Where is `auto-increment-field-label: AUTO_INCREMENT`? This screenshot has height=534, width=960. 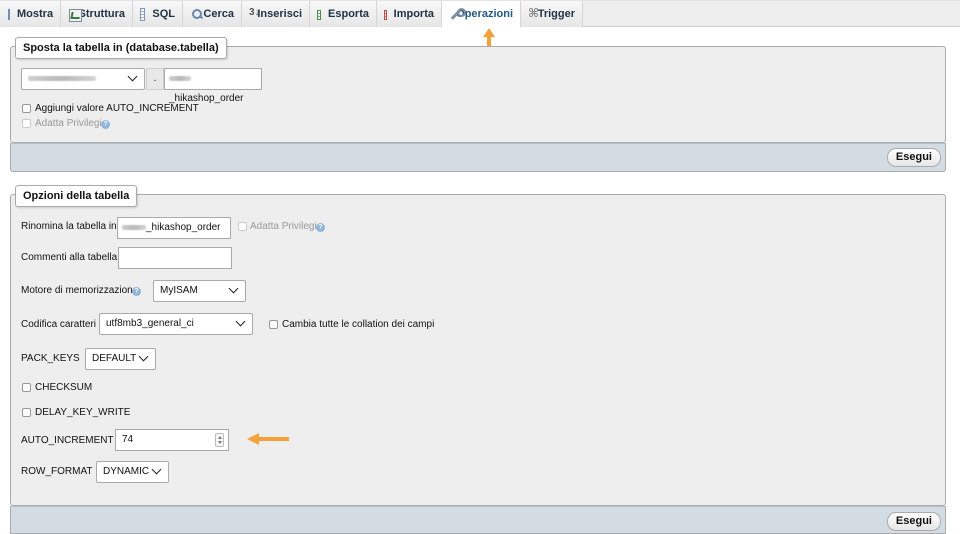 auto-increment-field-label: AUTO_INCREMENT is located at coordinates (67, 440).